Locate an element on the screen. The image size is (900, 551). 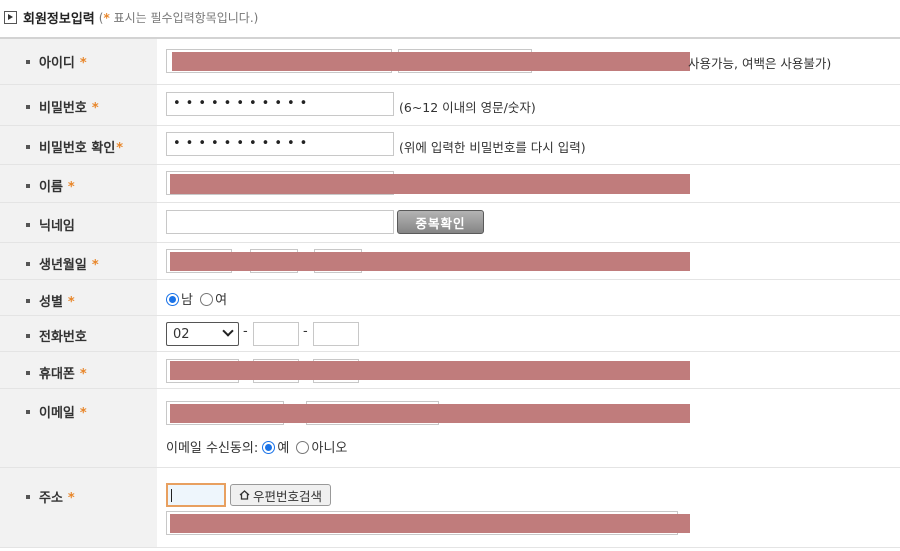
label-birth: 생년월일 * is located at coordinates (62, 263).